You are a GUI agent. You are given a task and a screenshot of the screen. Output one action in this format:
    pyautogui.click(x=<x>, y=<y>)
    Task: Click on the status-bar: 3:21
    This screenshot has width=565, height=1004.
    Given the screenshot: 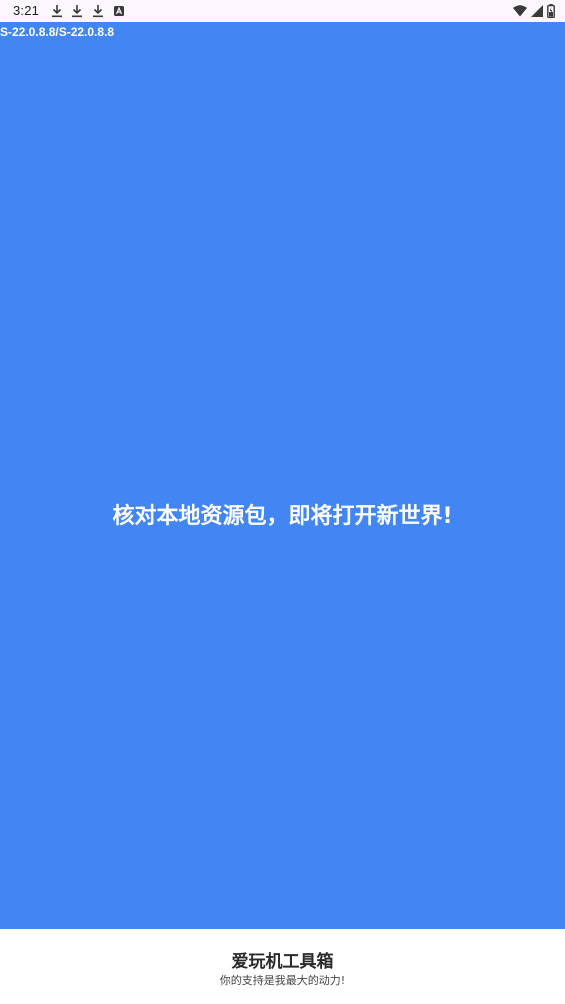 What is the action you would take?
    pyautogui.click(x=282, y=11)
    